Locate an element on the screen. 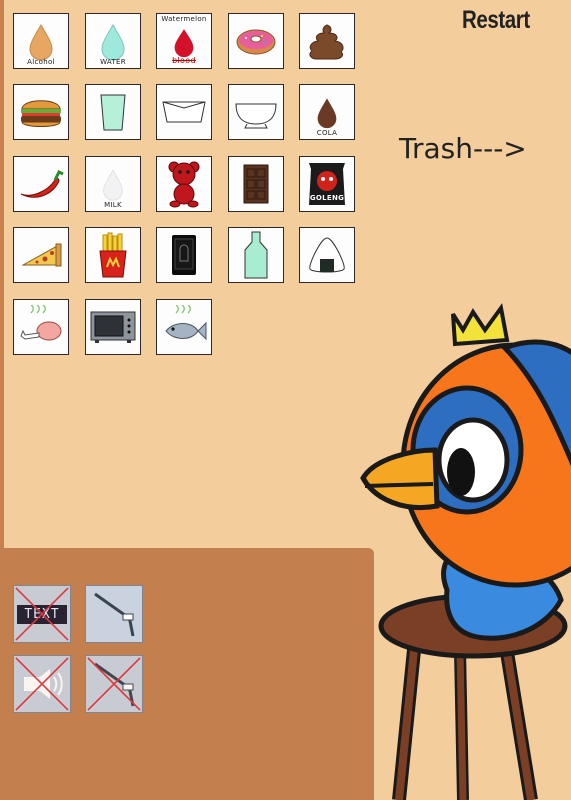 The width and height of the screenshot is (571, 800). sound-off-icon is located at coordinates (43, 684).